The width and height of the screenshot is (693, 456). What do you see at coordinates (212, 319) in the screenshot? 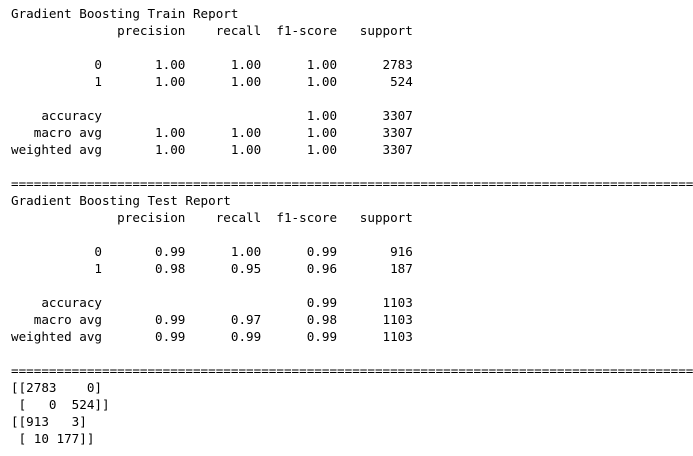
I see `test-report-macro-avg-row: macro avg 0.99 0.97 0.98 1103` at bounding box center [212, 319].